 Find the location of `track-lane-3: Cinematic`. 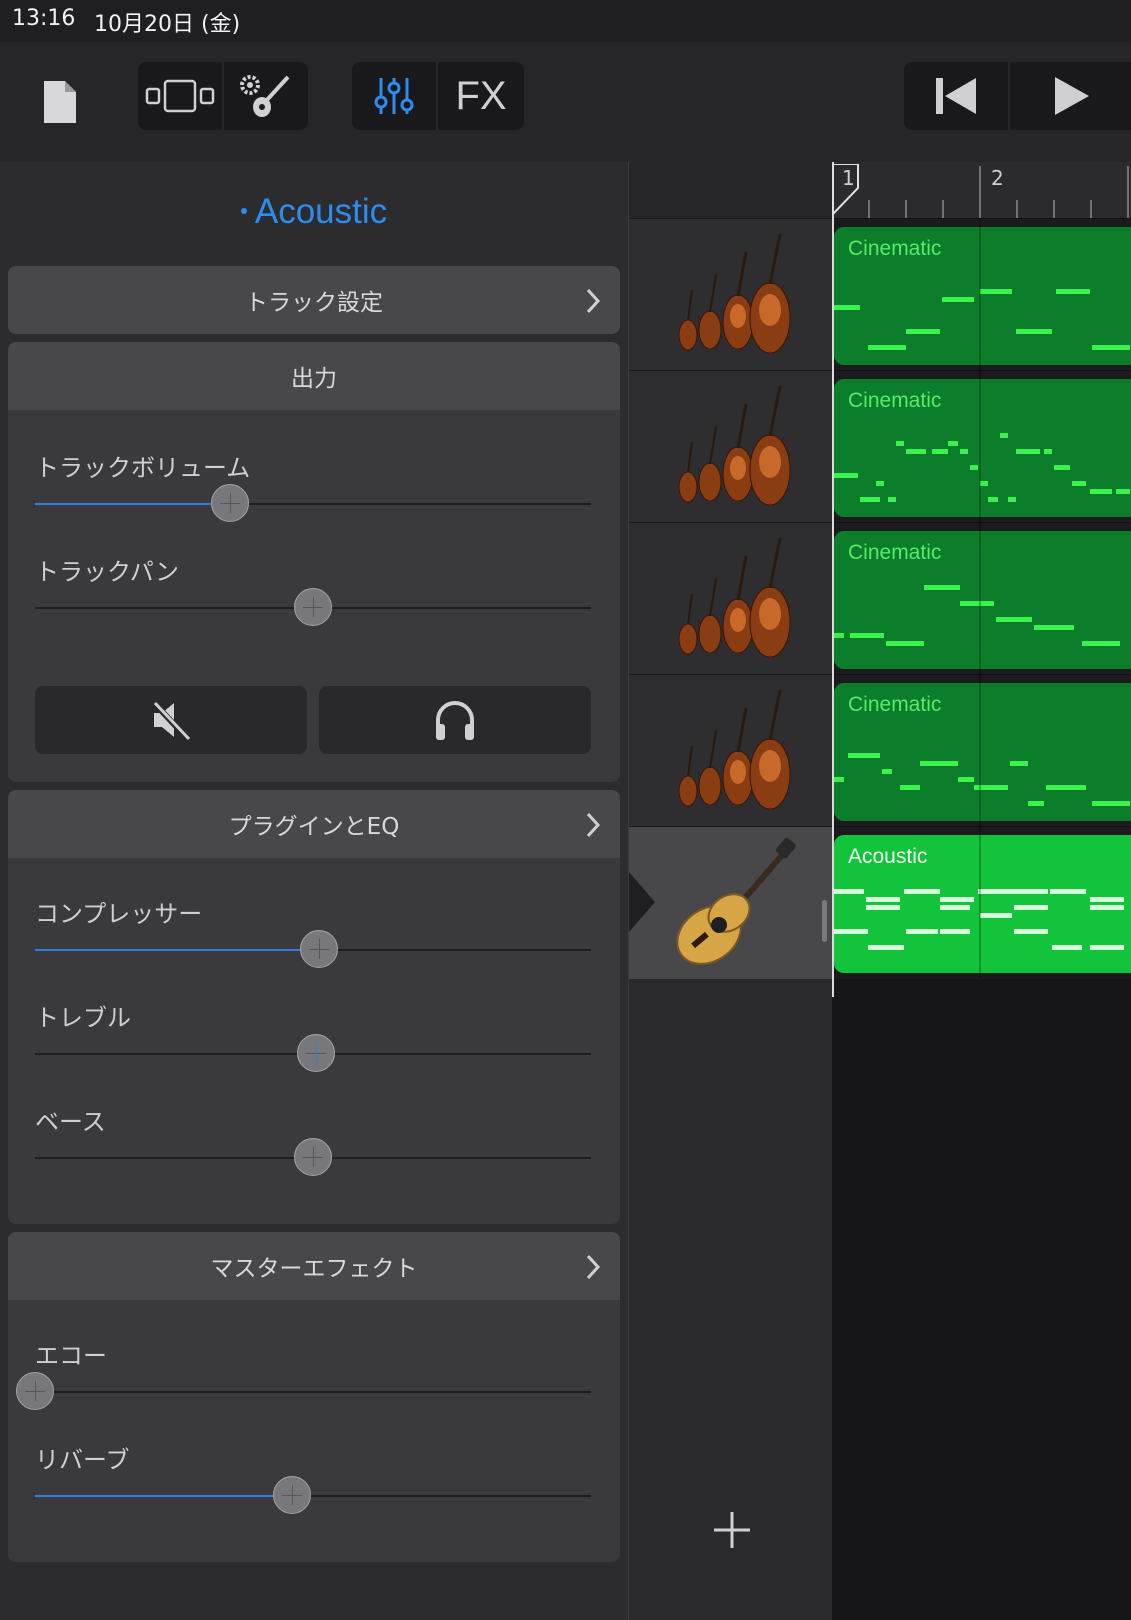

track-lane-3: Cinematic is located at coordinates (981, 598).